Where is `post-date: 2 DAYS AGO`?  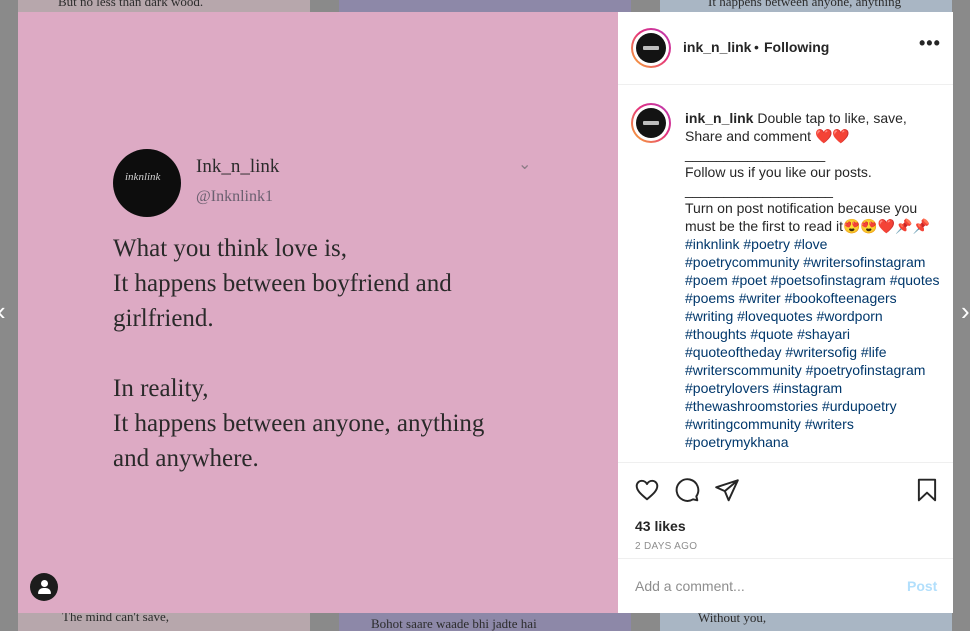
post-date: 2 DAYS AGO is located at coordinates (666, 546).